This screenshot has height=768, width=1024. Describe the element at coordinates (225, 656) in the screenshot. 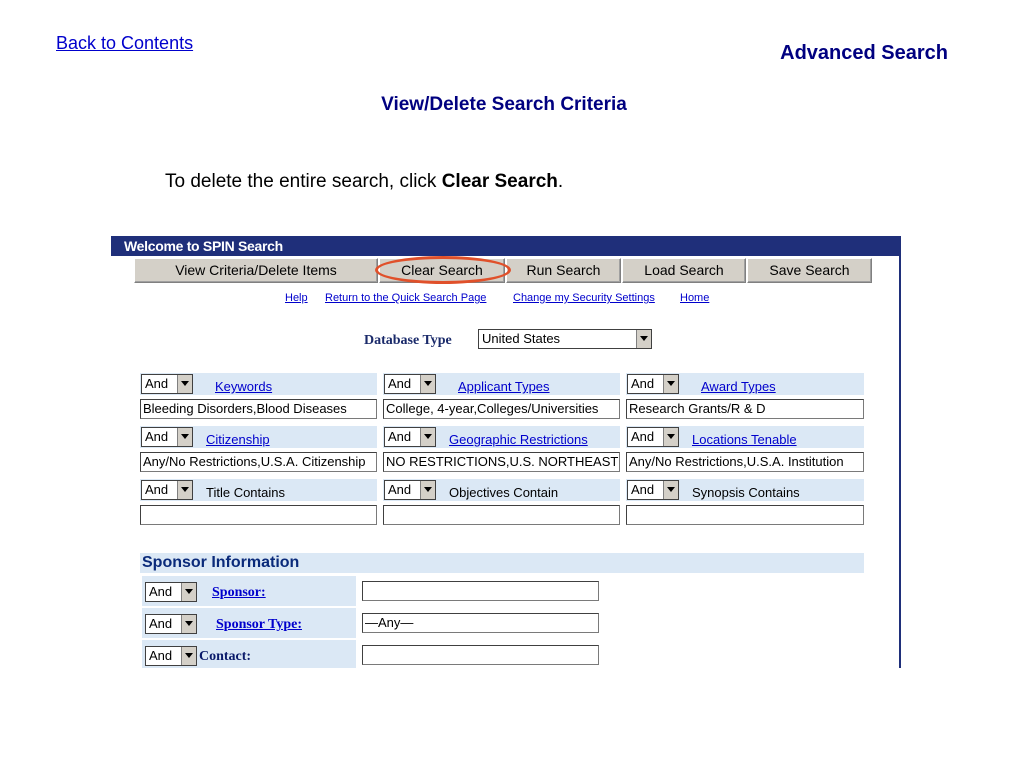

I see `sponsor-label-contact: Contact:` at that location.